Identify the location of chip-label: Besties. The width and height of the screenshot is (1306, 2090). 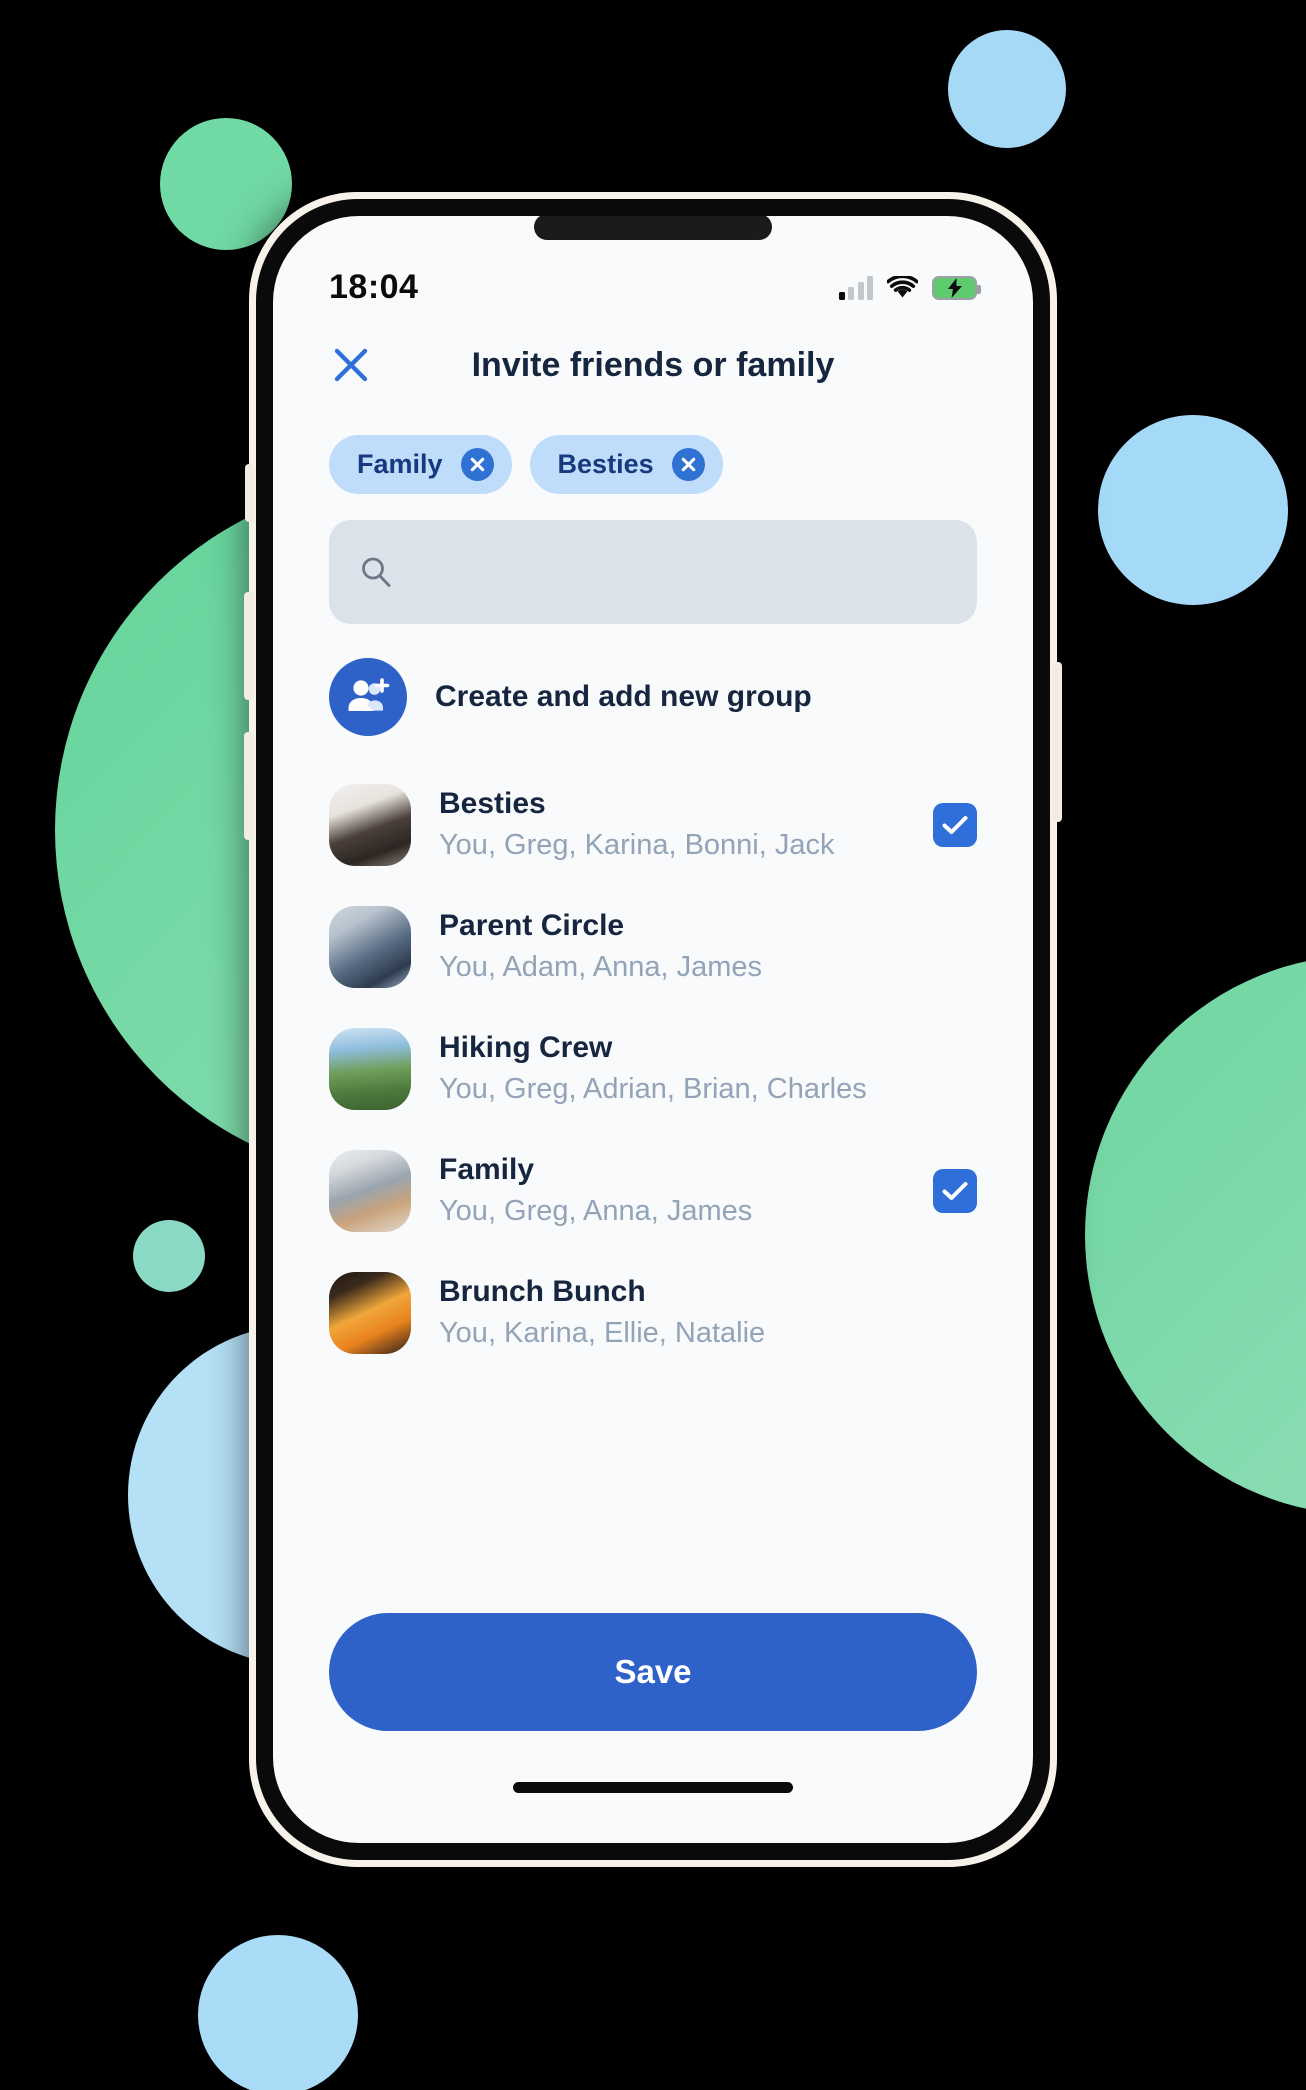
(605, 464).